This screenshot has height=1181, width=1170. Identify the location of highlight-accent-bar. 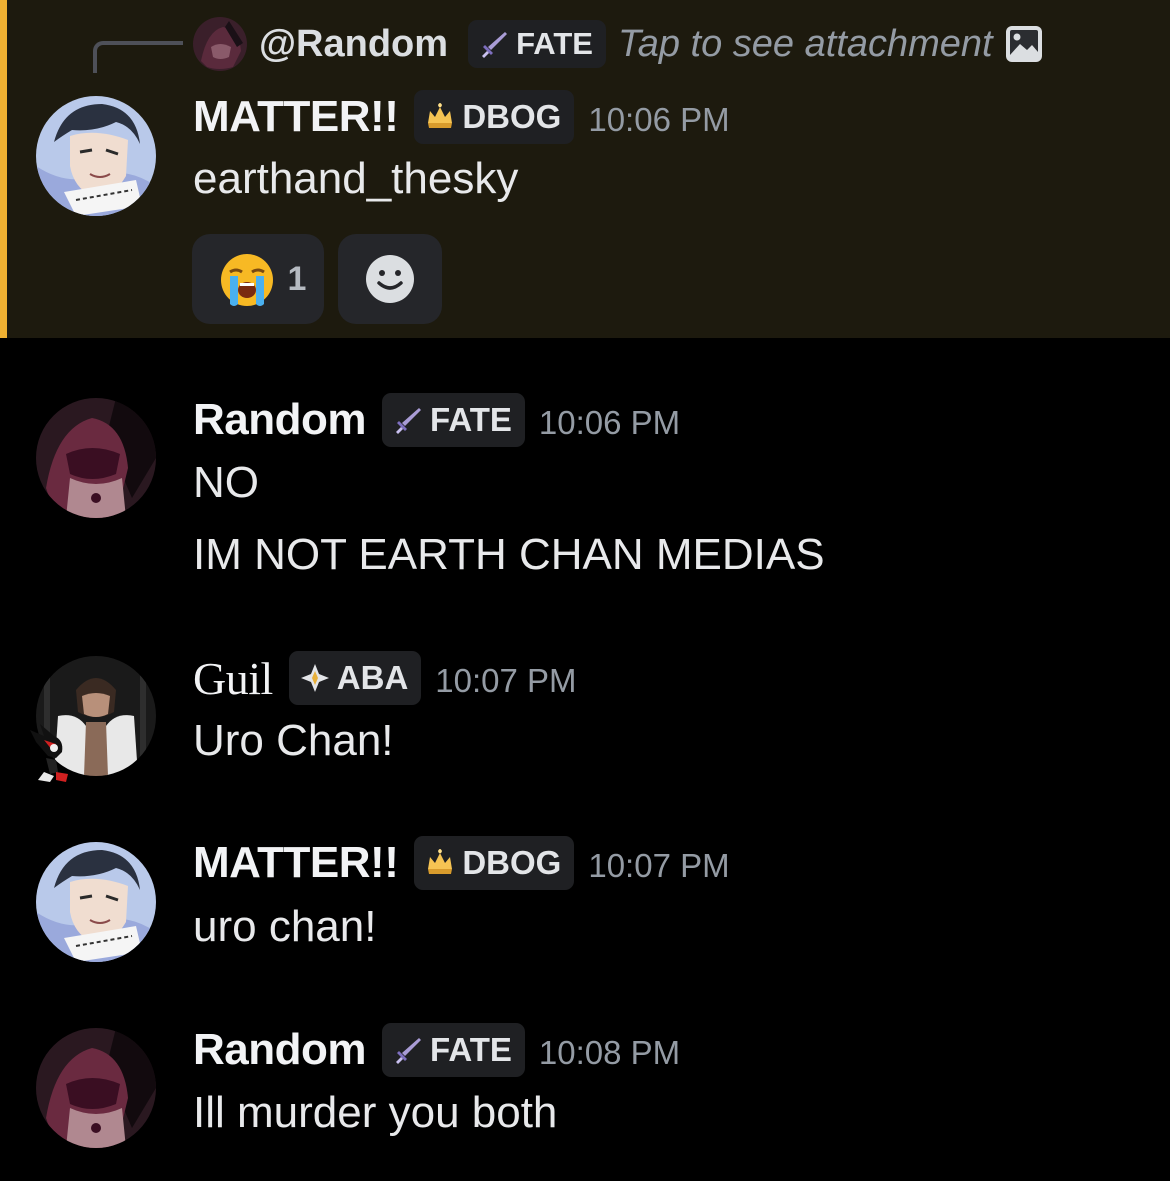
(3, 169).